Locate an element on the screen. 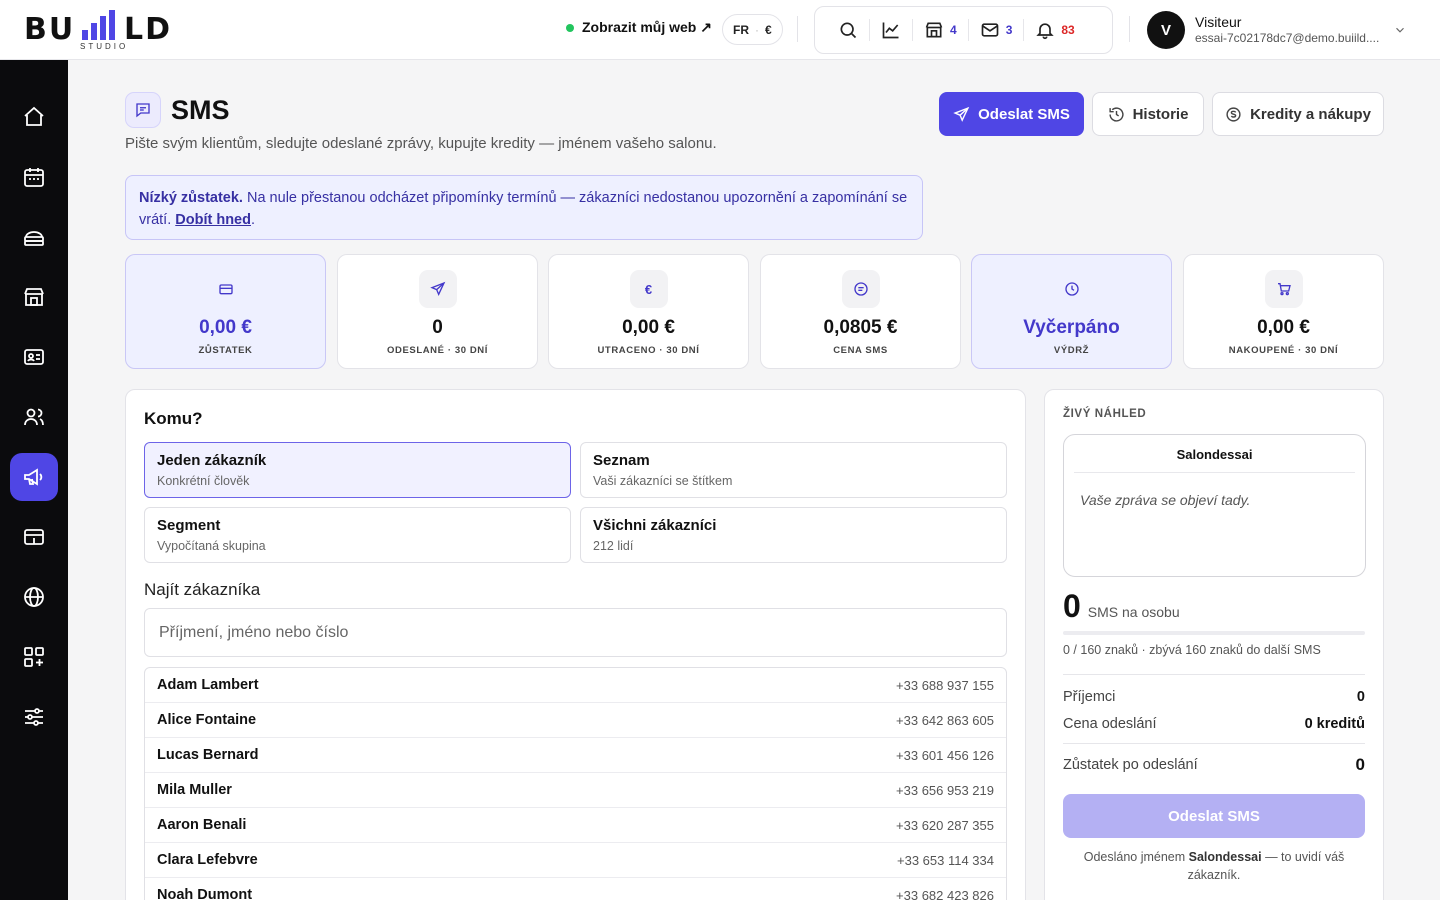 The height and width of the screenshot is (900, 1440). recipient-option-list: Seznam Vaši zákazníci se štítkem is located at coordinates (793, 470).